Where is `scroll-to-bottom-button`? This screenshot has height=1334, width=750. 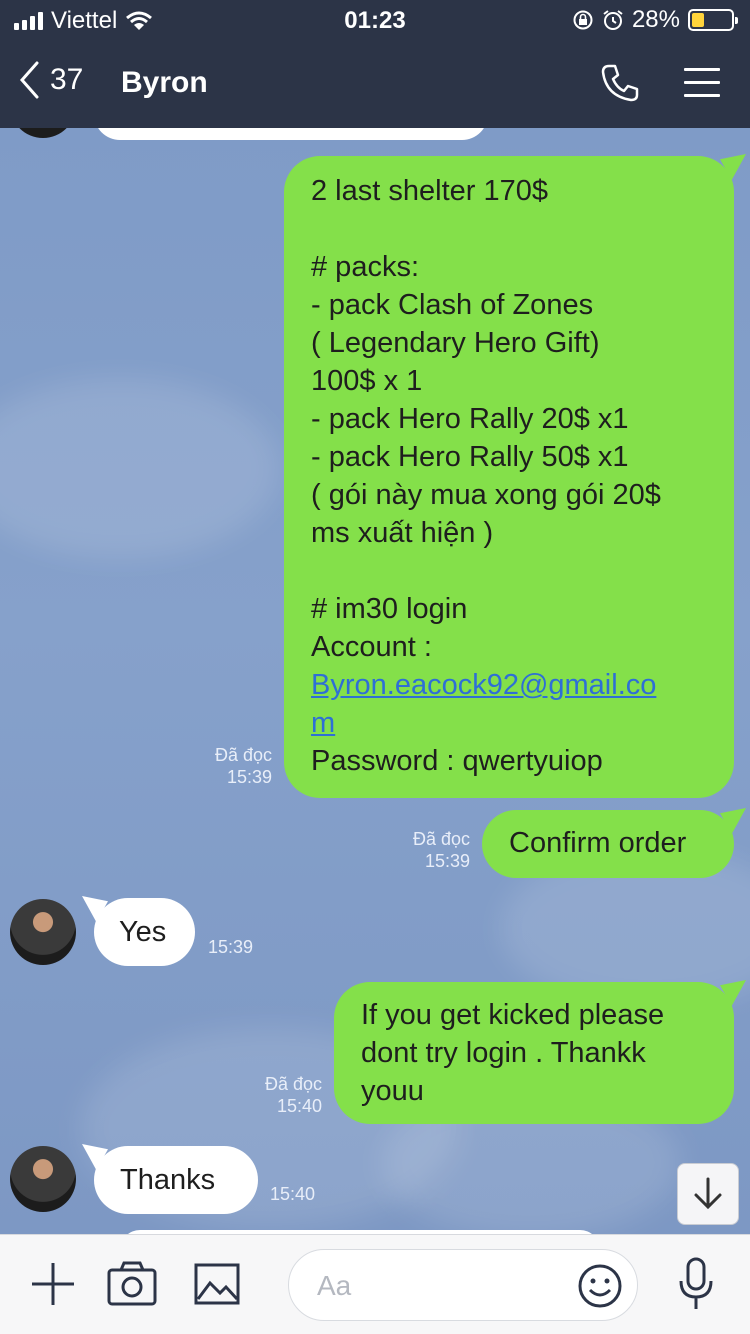 scroll-to-bottom-button is located at coordinates (708, 1194).